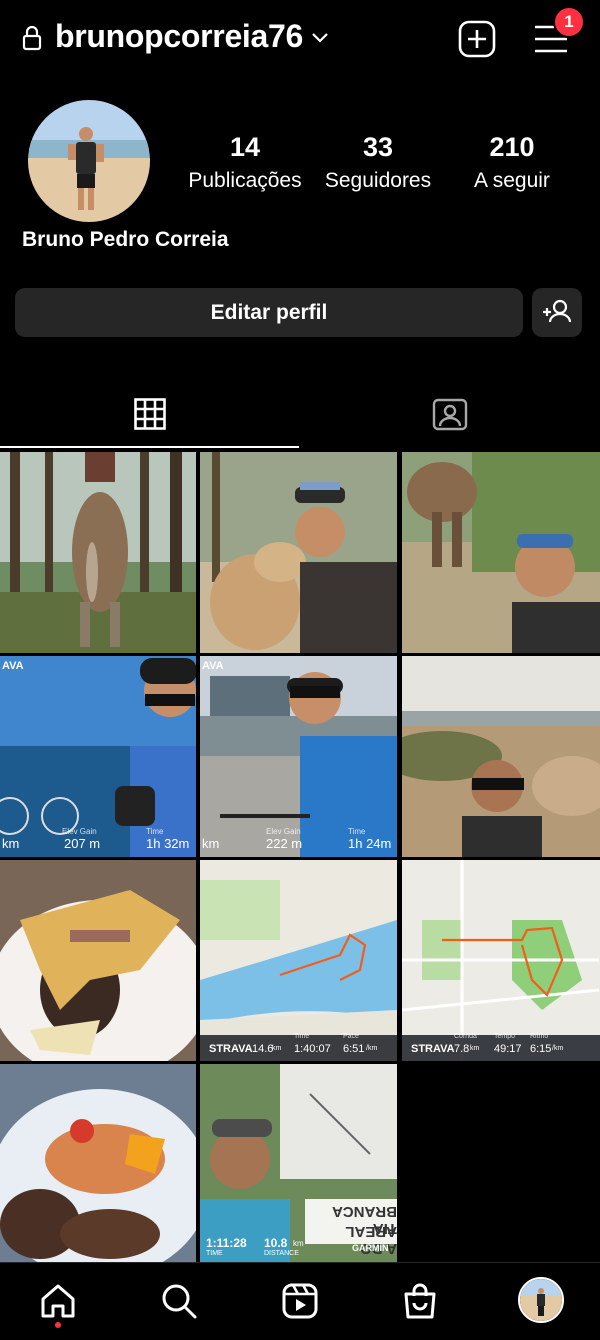  What do you see at coordinates (125, 239) in the screenshot?
I see `profile-full-name: Bruno Pedro Correia` at bounding box center [125, 239].